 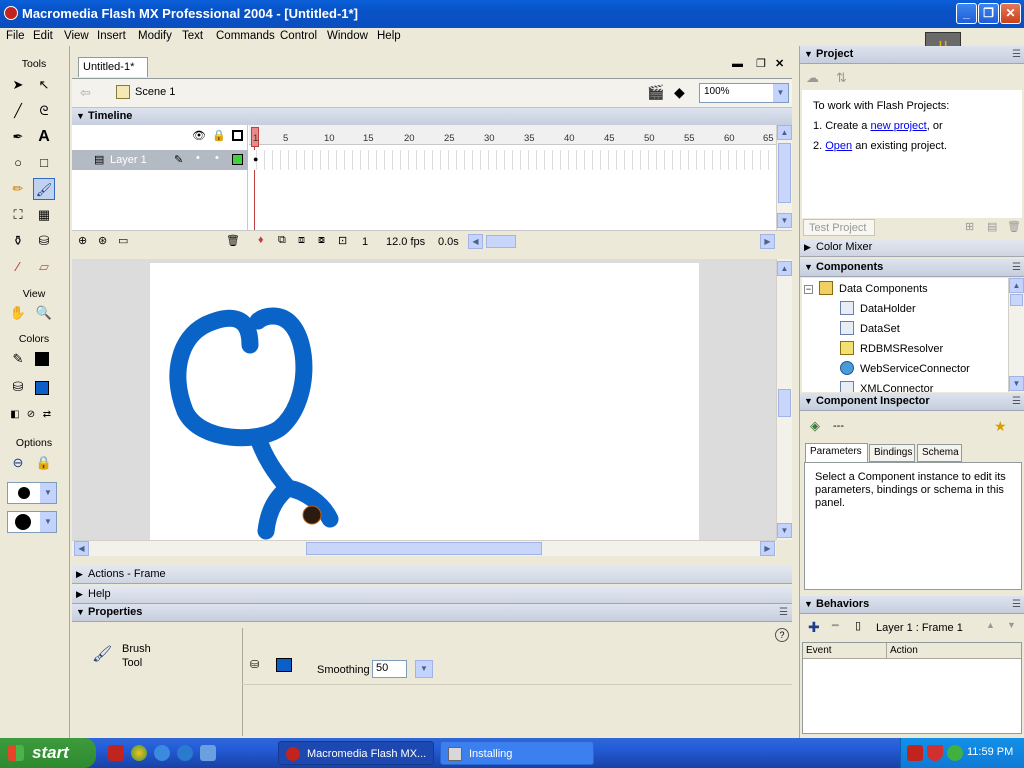 I want to click on tray-flash-icon, so click(x=915, y=753).